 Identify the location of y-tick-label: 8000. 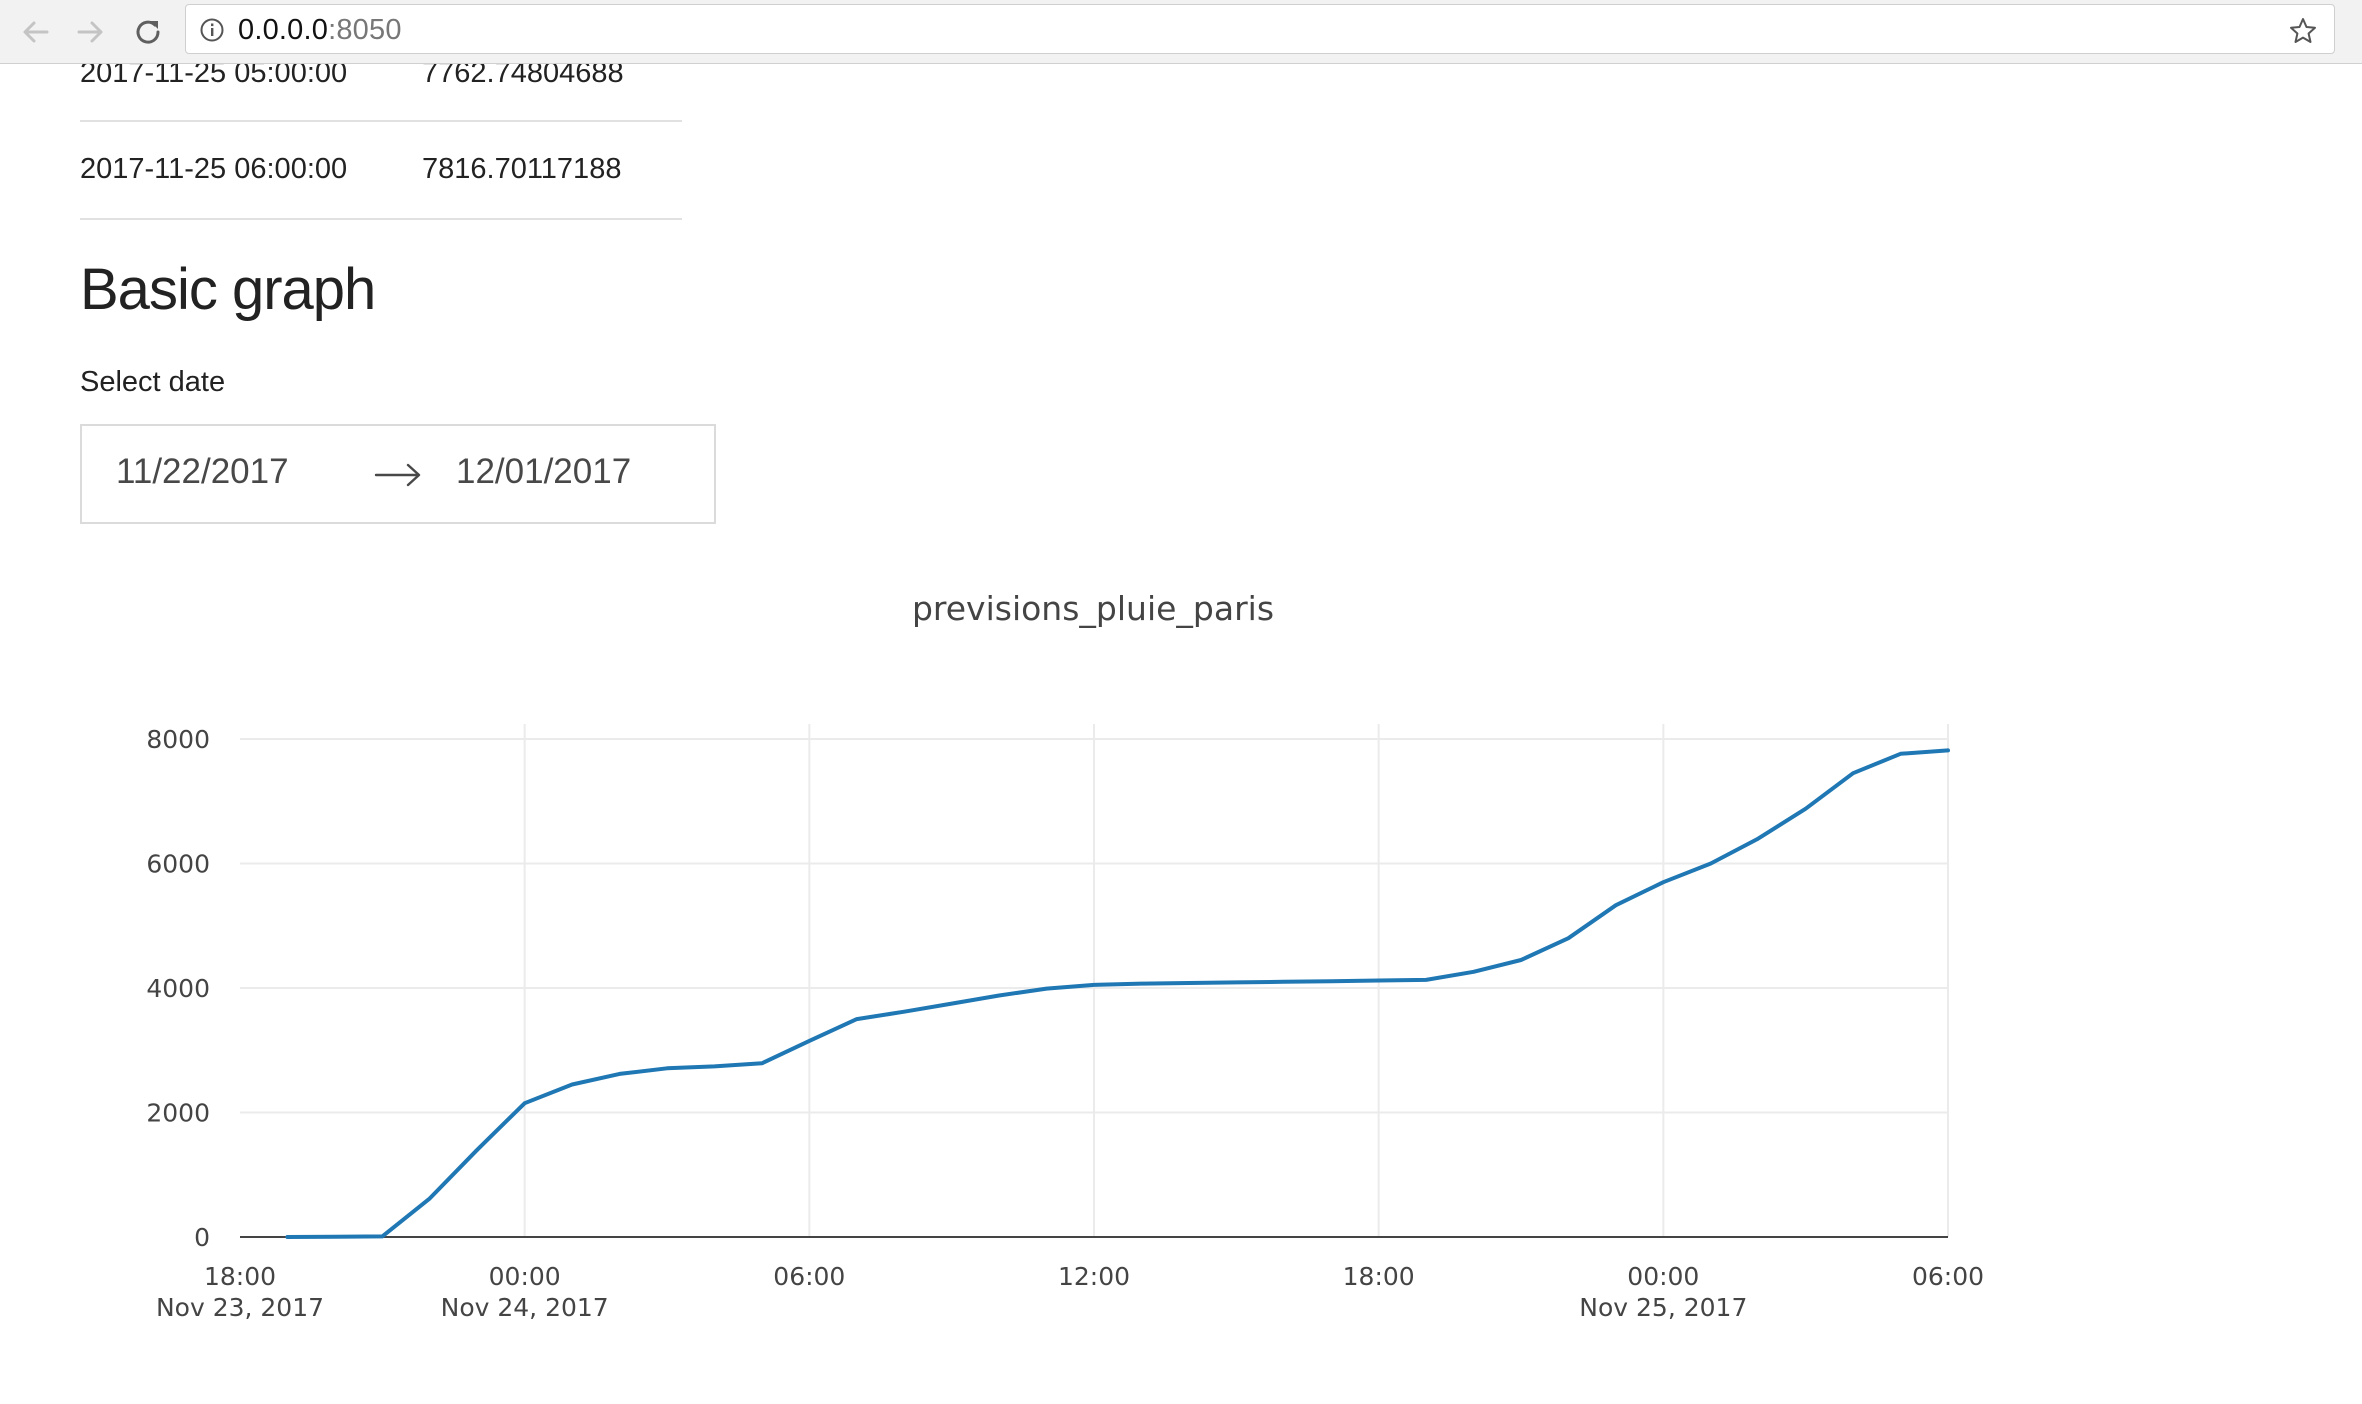
(178, 739).